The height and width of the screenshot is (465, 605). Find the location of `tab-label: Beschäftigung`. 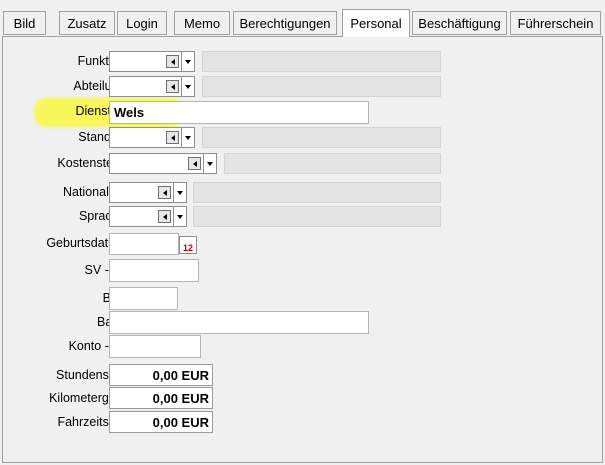

tab-label: Beschäftigung is located at coordinates (459, 23).